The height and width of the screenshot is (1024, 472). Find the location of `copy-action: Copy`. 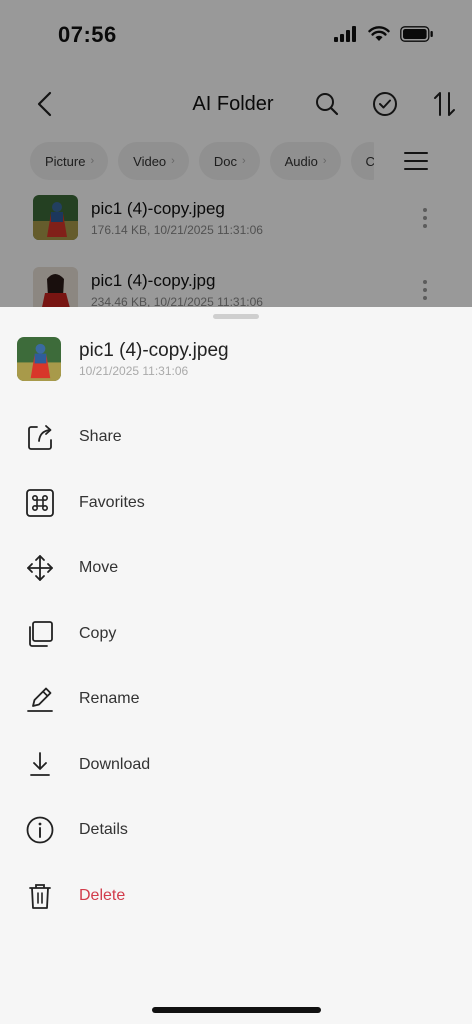

copy-action: Copy is located at coordinates (236, 634).